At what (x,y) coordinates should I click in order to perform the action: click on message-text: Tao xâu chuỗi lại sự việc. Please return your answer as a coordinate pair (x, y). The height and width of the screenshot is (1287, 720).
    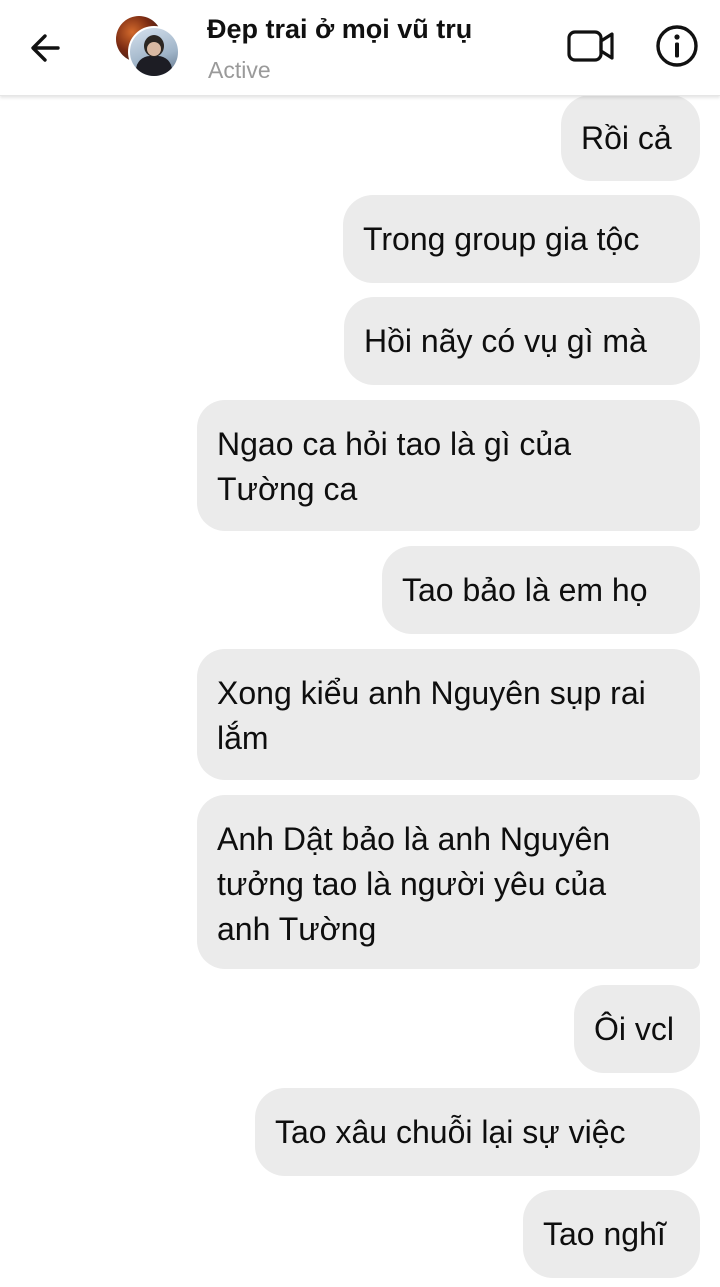
    Looking at the image, I should click on (450, 1131).